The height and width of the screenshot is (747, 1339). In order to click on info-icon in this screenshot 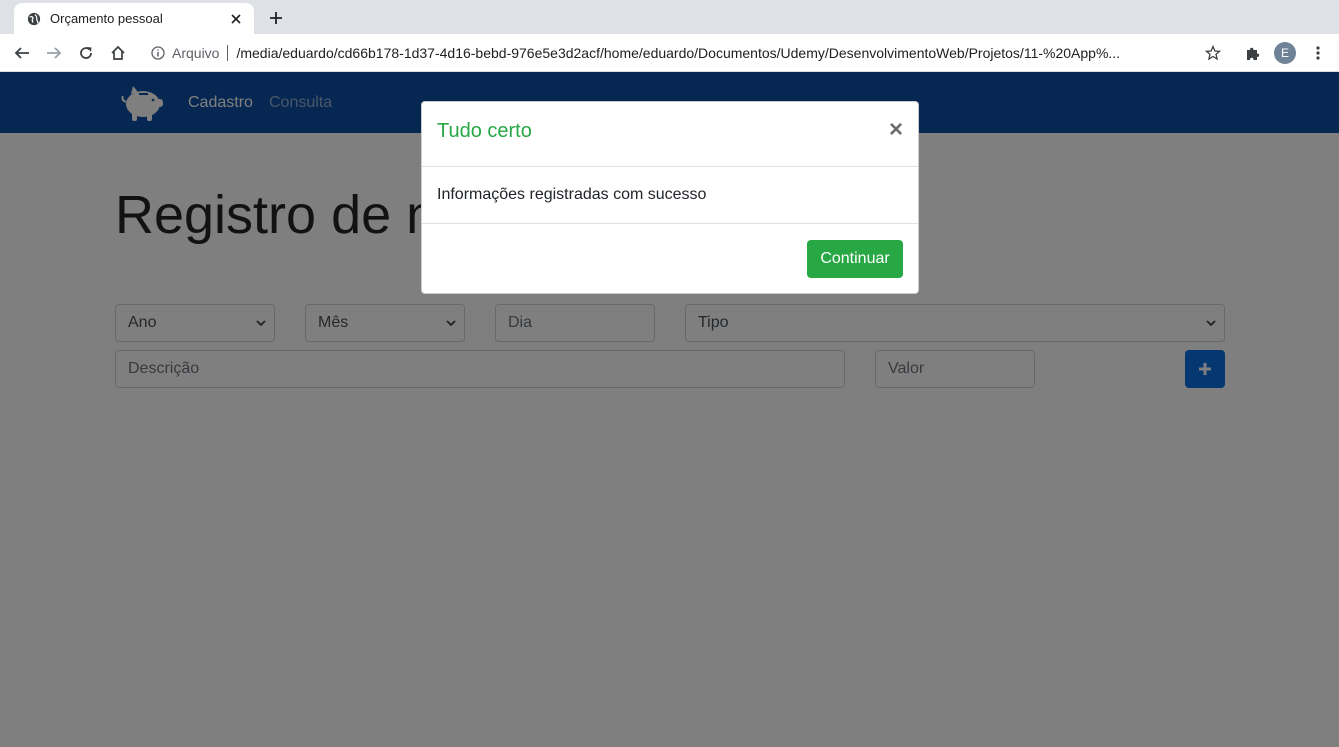, I will do `click(158, 53)`.